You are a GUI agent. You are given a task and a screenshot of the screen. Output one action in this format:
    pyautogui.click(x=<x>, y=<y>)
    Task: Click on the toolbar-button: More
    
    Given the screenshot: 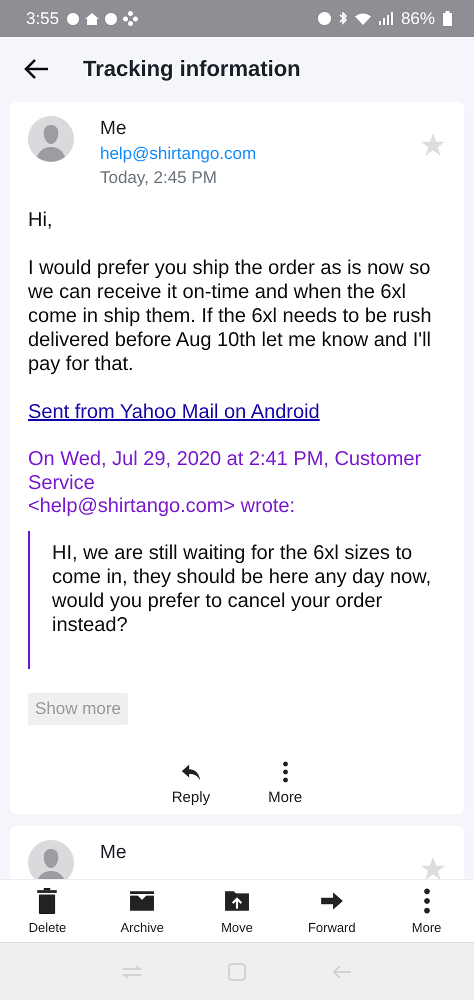 What is the action you would take?
    pyautogui.click(x=426, y=911)
    